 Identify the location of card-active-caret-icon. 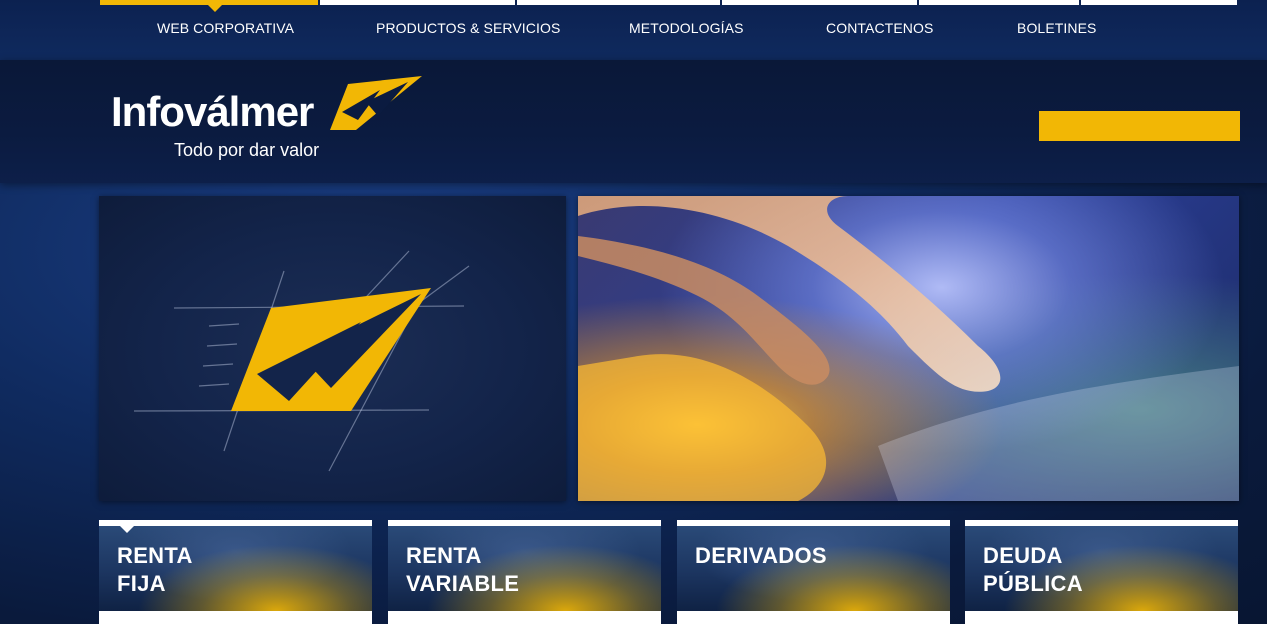
(127, 529).